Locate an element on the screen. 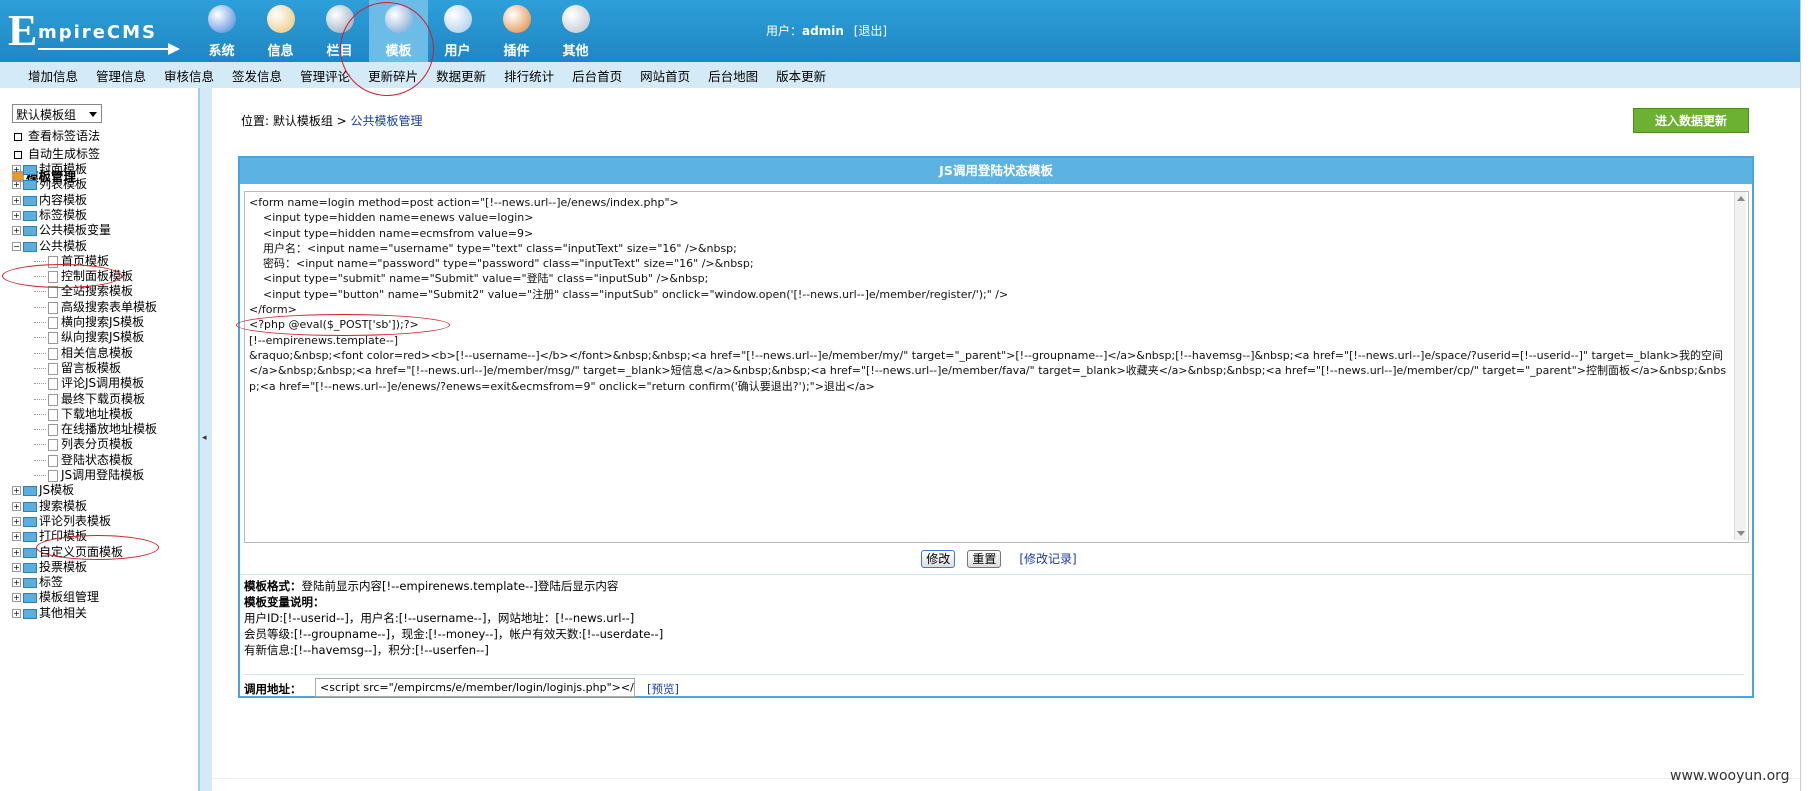 Image resolution: width=1814 pixels, height=791 pixels. textarea-scrollbar is located at coordinates (1740, 366).